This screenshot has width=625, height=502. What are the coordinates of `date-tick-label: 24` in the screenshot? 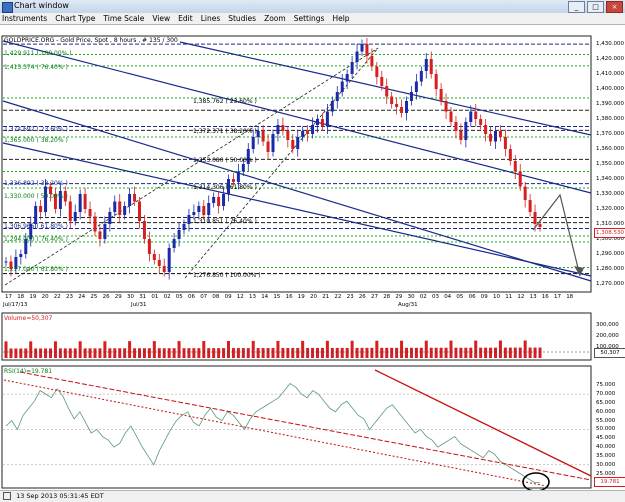 It's located at (82, 297).